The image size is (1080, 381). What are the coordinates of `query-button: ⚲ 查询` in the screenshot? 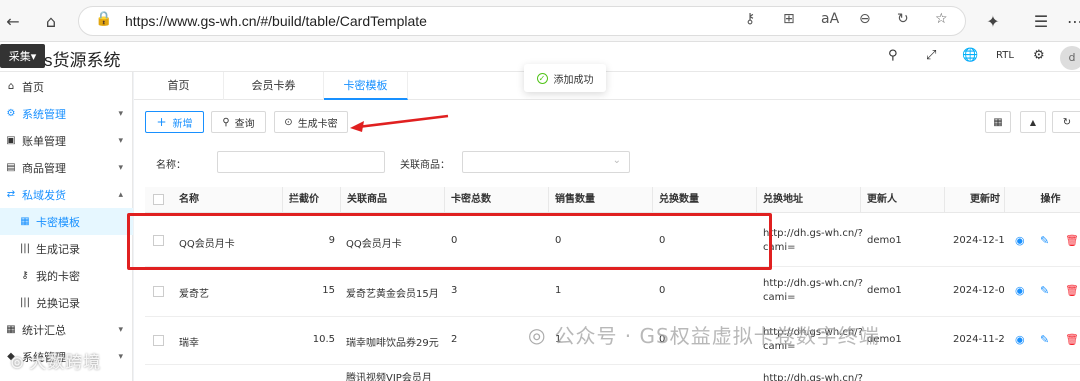 It's located at (238, 122).